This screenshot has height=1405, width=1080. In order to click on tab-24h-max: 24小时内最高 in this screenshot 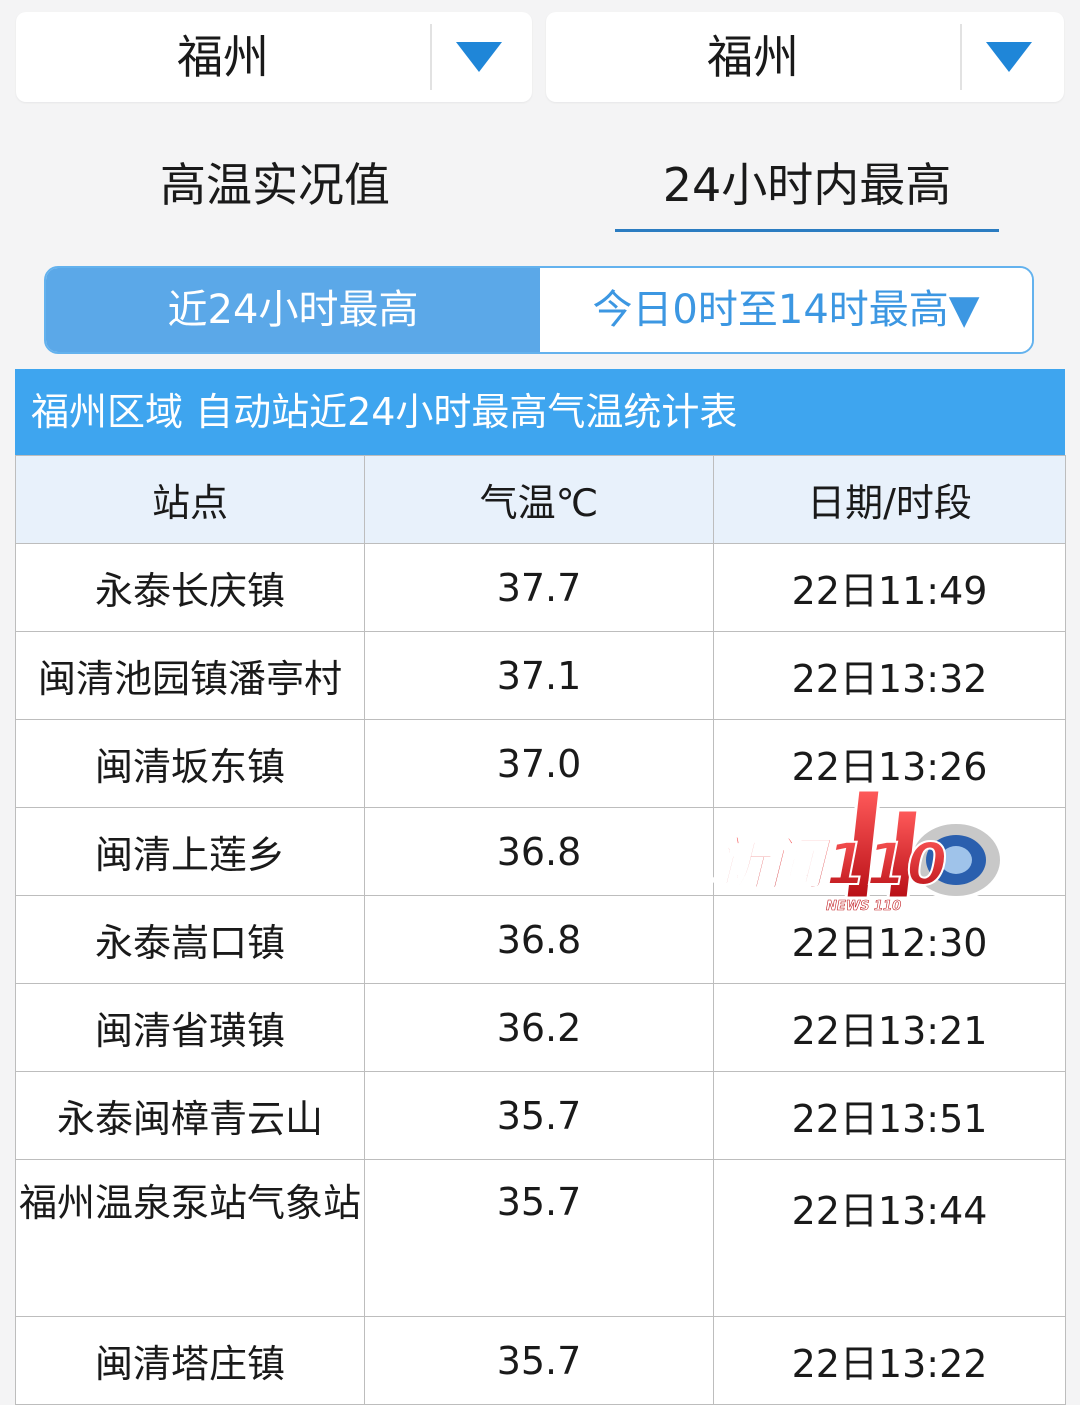, I will do `click(807, 186)`.